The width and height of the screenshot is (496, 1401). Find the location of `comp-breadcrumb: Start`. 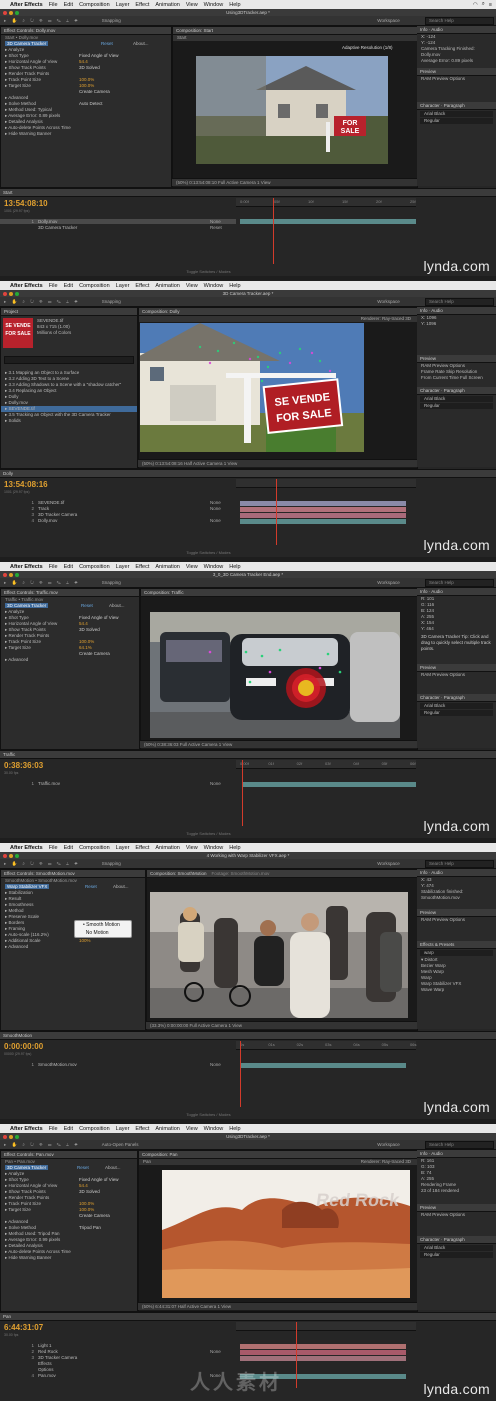

comp-breadcrumb: Start is located at coordinates (295, 38).